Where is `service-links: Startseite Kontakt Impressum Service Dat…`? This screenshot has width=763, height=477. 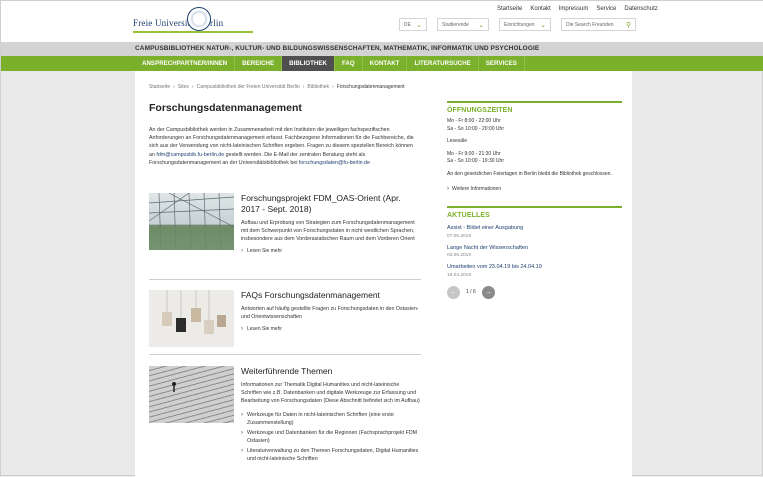 service-links: Startseite Kontakt Impressum Service Dat… is located at coordinates (577, 9).